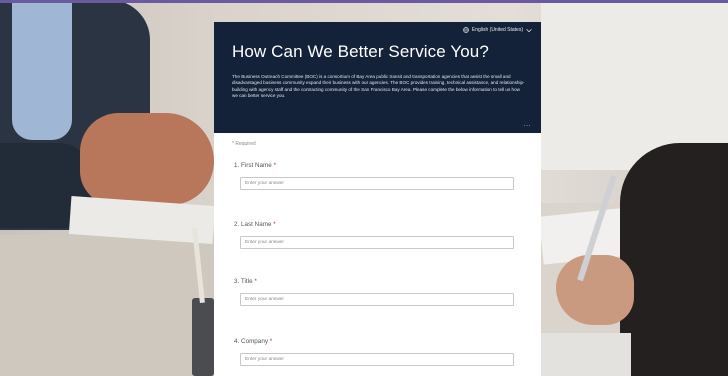 The width and height of the screenshot is (728, 376). What do you see at coordinates (244, 144) in the screenshot?
I see `required-note: * Required` at bounding box center [244, 144].